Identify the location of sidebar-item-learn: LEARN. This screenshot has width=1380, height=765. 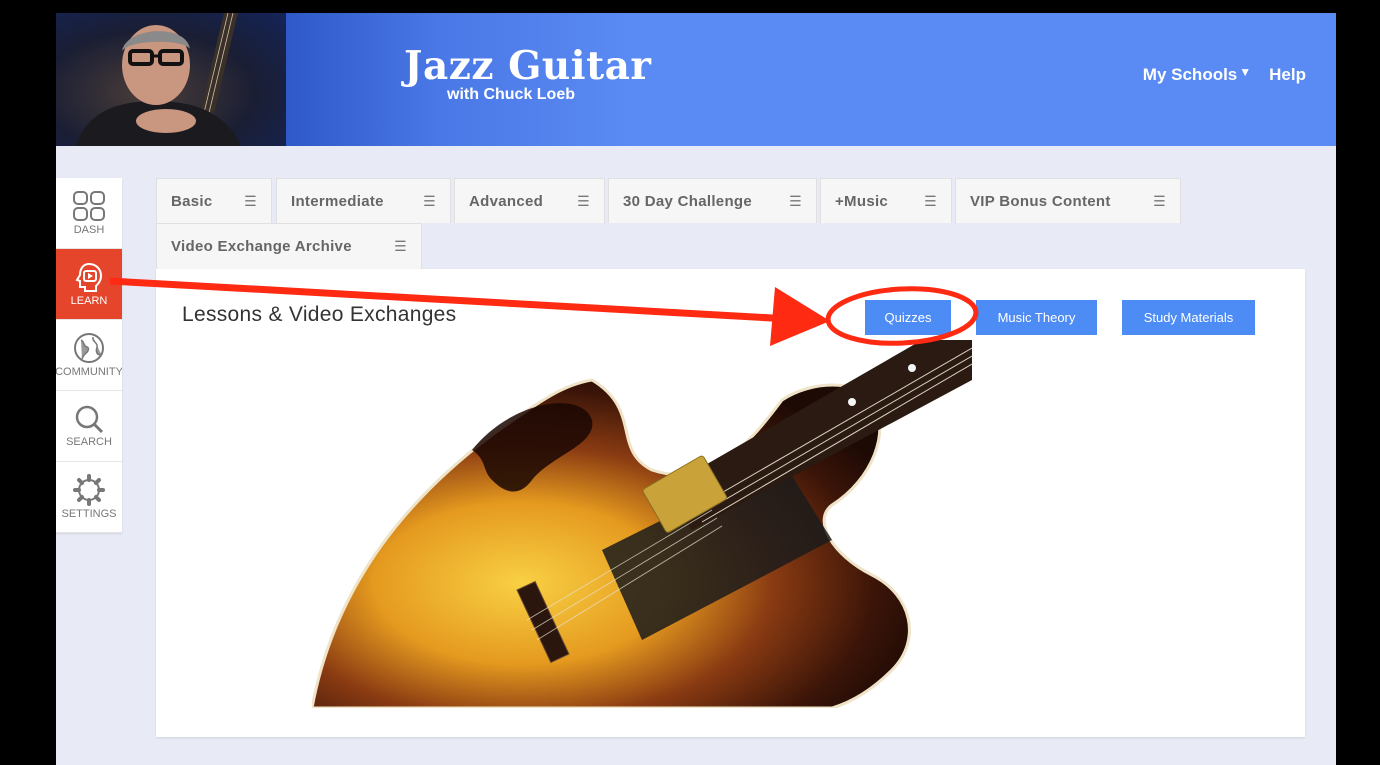
(89, 284).